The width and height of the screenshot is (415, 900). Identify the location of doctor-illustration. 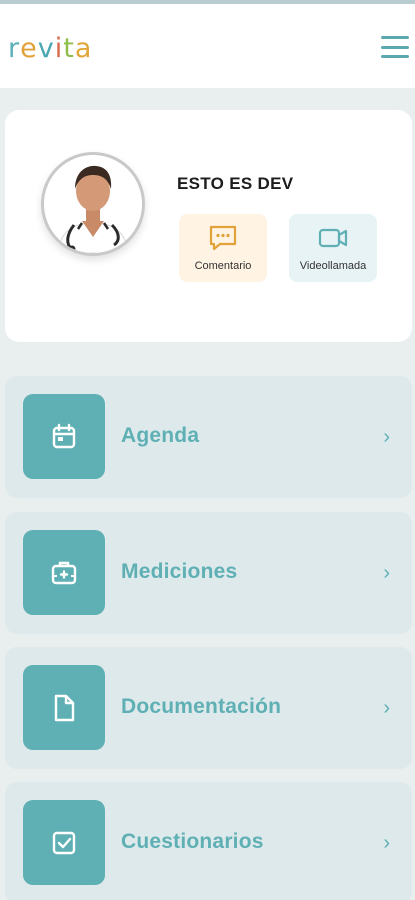
(93, 204).